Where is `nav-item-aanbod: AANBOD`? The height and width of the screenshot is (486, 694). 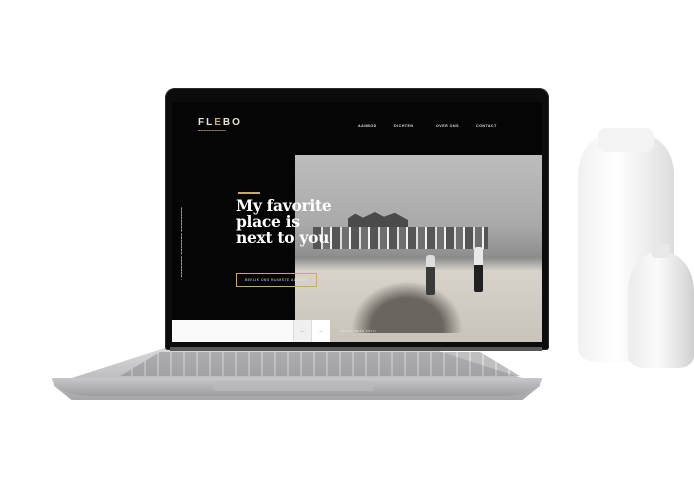 nav-item-aanbod: AANBOD is located at coordinates (367, 126).